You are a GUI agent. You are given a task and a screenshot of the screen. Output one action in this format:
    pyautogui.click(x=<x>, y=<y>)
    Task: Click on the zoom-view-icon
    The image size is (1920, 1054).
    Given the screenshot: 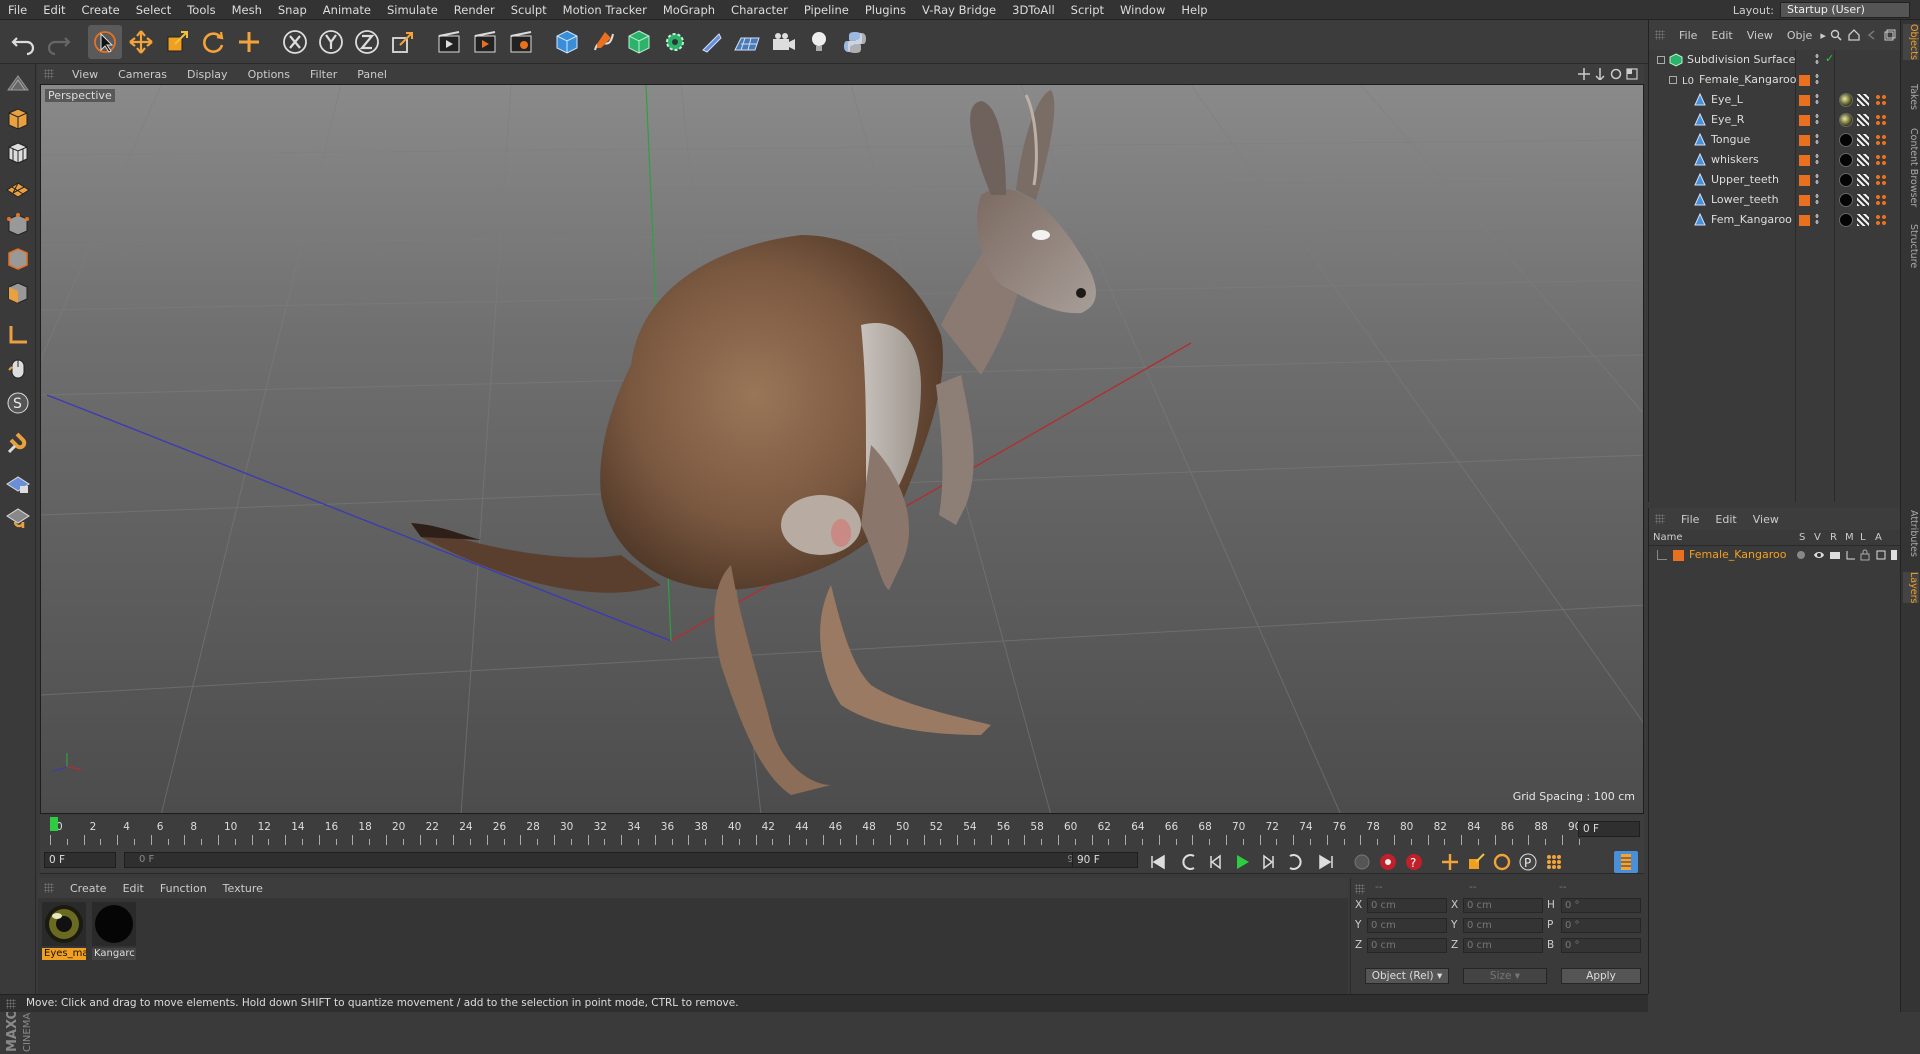 What is the action you would take?
    pyautogui.click(x=1600, y=74)
    